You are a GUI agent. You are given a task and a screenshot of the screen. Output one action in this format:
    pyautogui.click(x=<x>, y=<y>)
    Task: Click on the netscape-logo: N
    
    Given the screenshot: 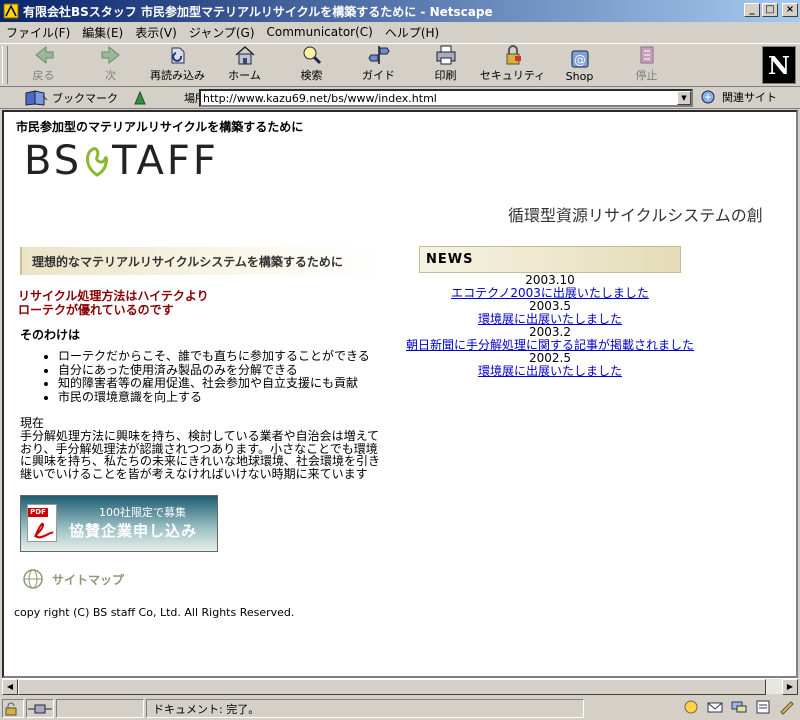 What is the action you would take?
    pyautogui.click(x=779, y=65)
    